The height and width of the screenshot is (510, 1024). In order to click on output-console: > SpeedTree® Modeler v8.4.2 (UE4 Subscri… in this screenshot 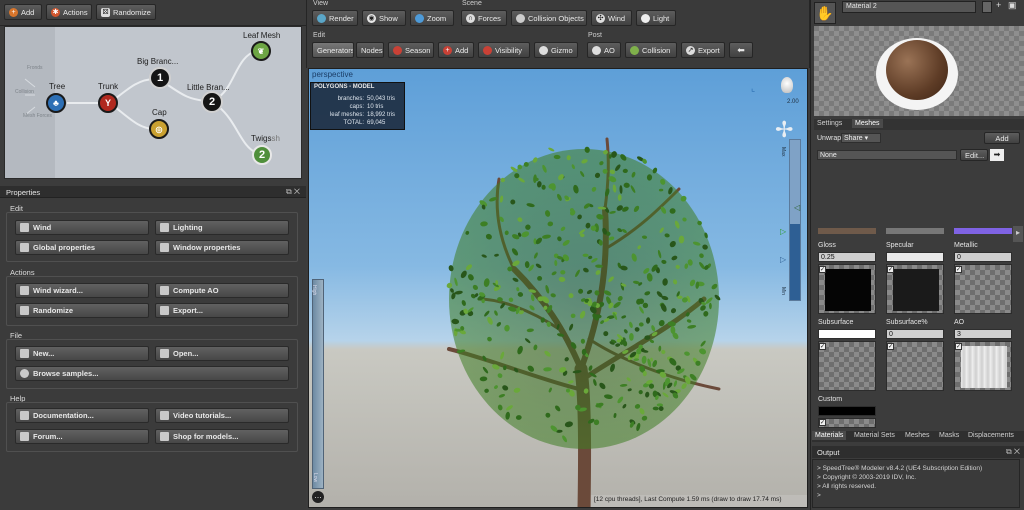, I will do `click(916, 483)`.